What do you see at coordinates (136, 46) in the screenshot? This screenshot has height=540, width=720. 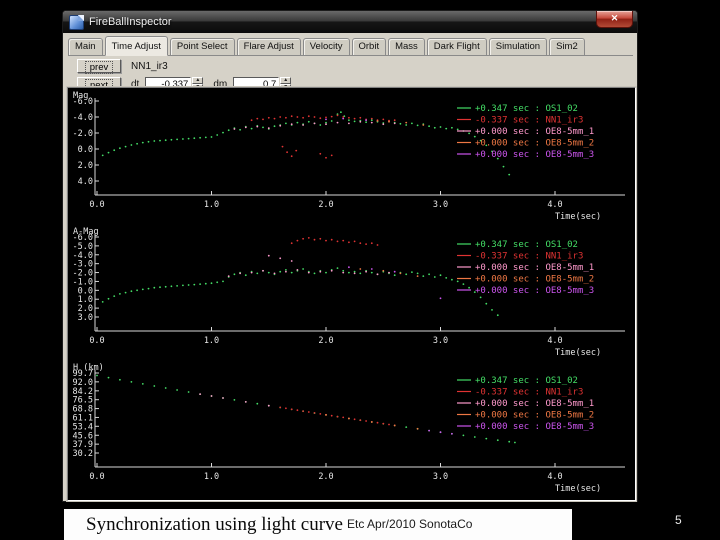 I see `tab-time-adjust: Time Adjust` at bounding box center [136, 46].